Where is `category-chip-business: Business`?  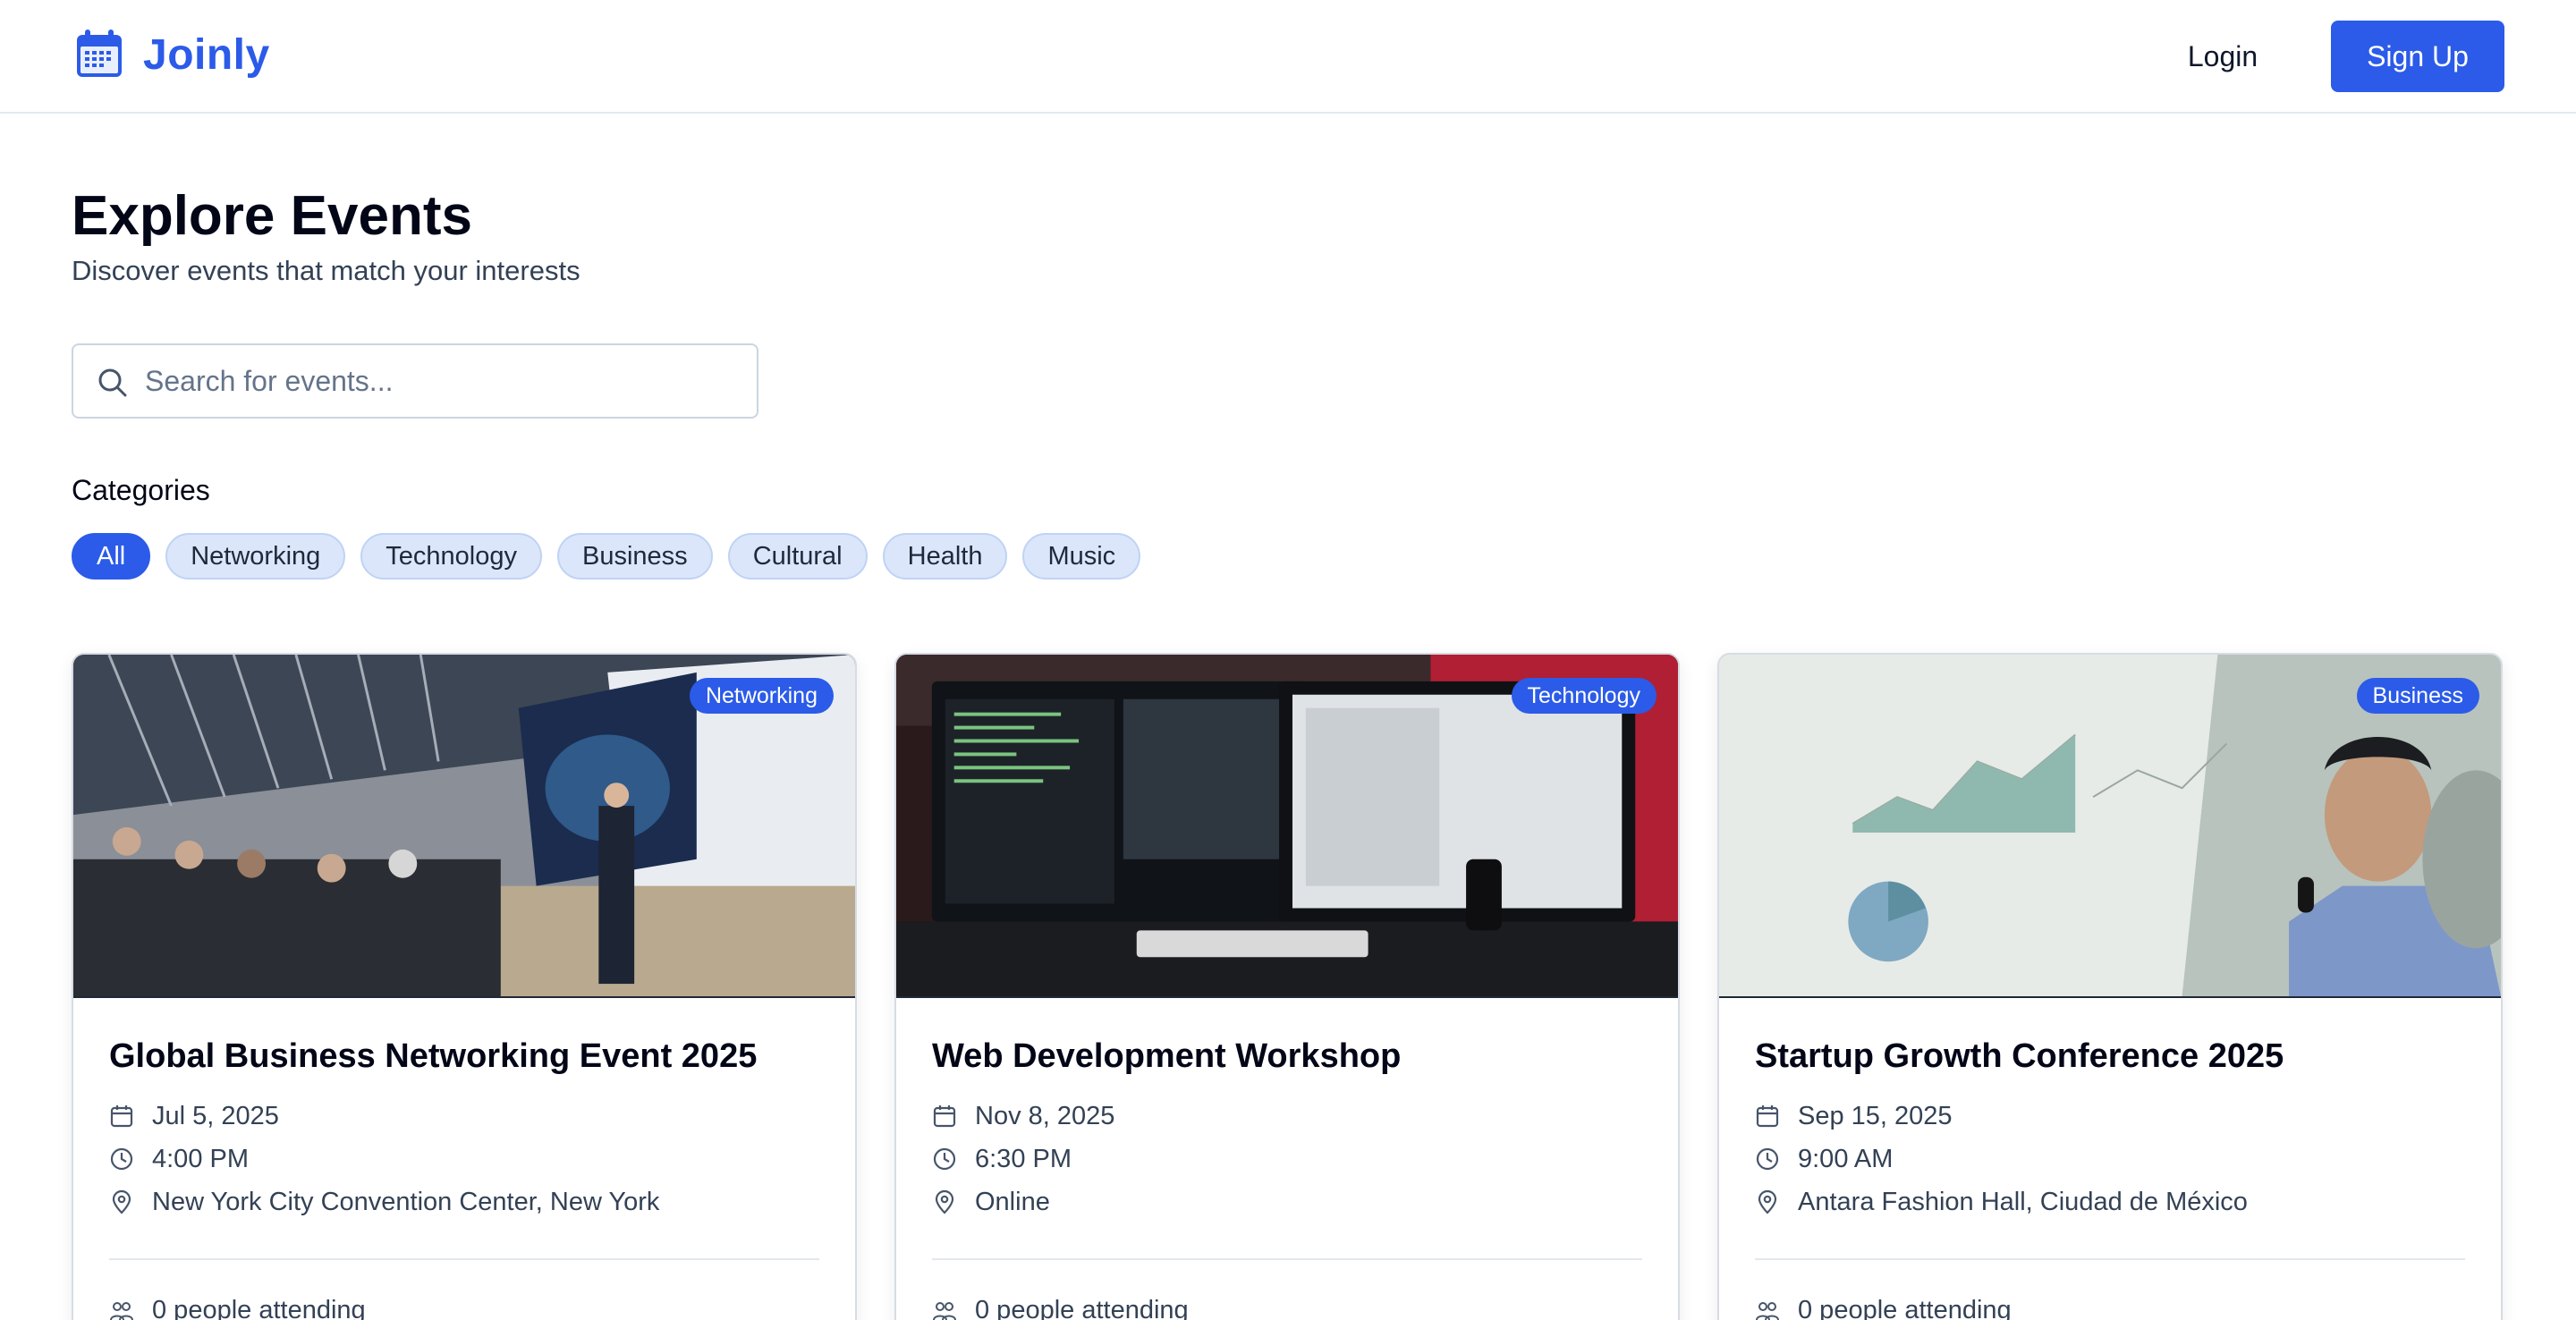
category-chip-business: Business is located at coordinates (635, 556).